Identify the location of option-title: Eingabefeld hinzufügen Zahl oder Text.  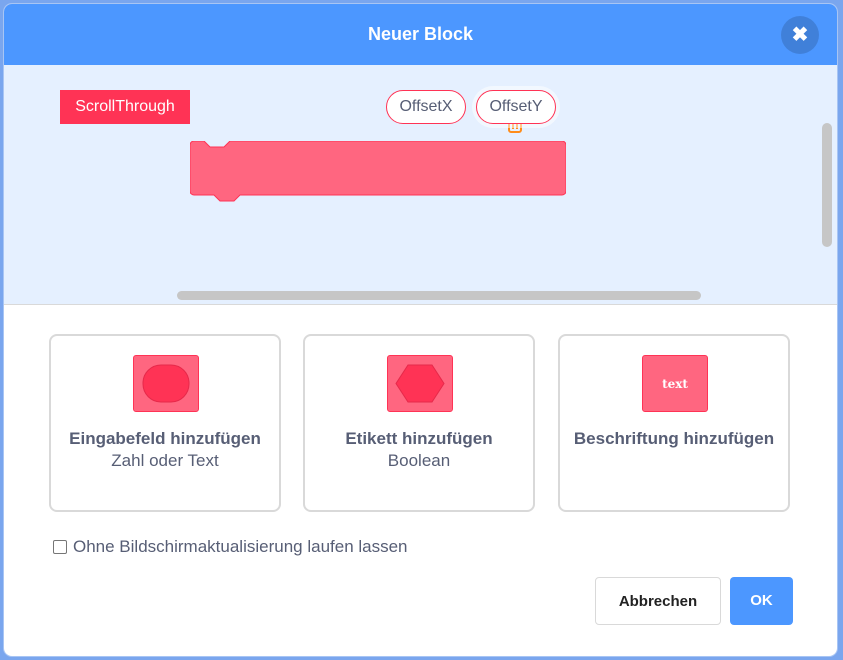
(165, 450).